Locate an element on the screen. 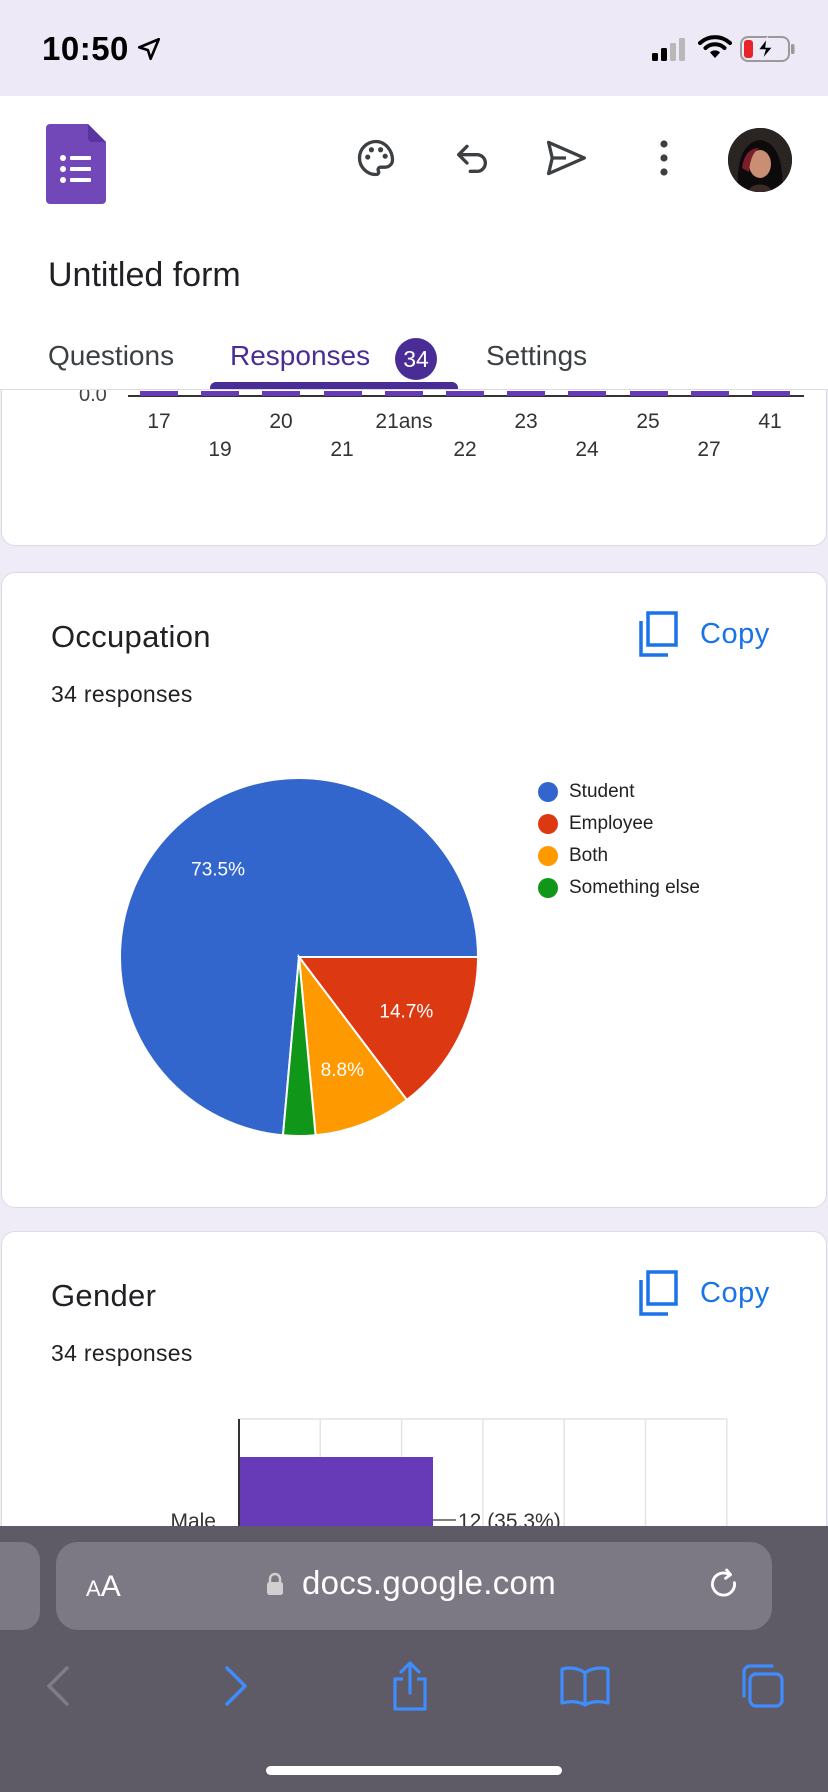 The height and width of the screenshot is (1792, 828). location-arrow-icon is located at coordinates (149, 49).